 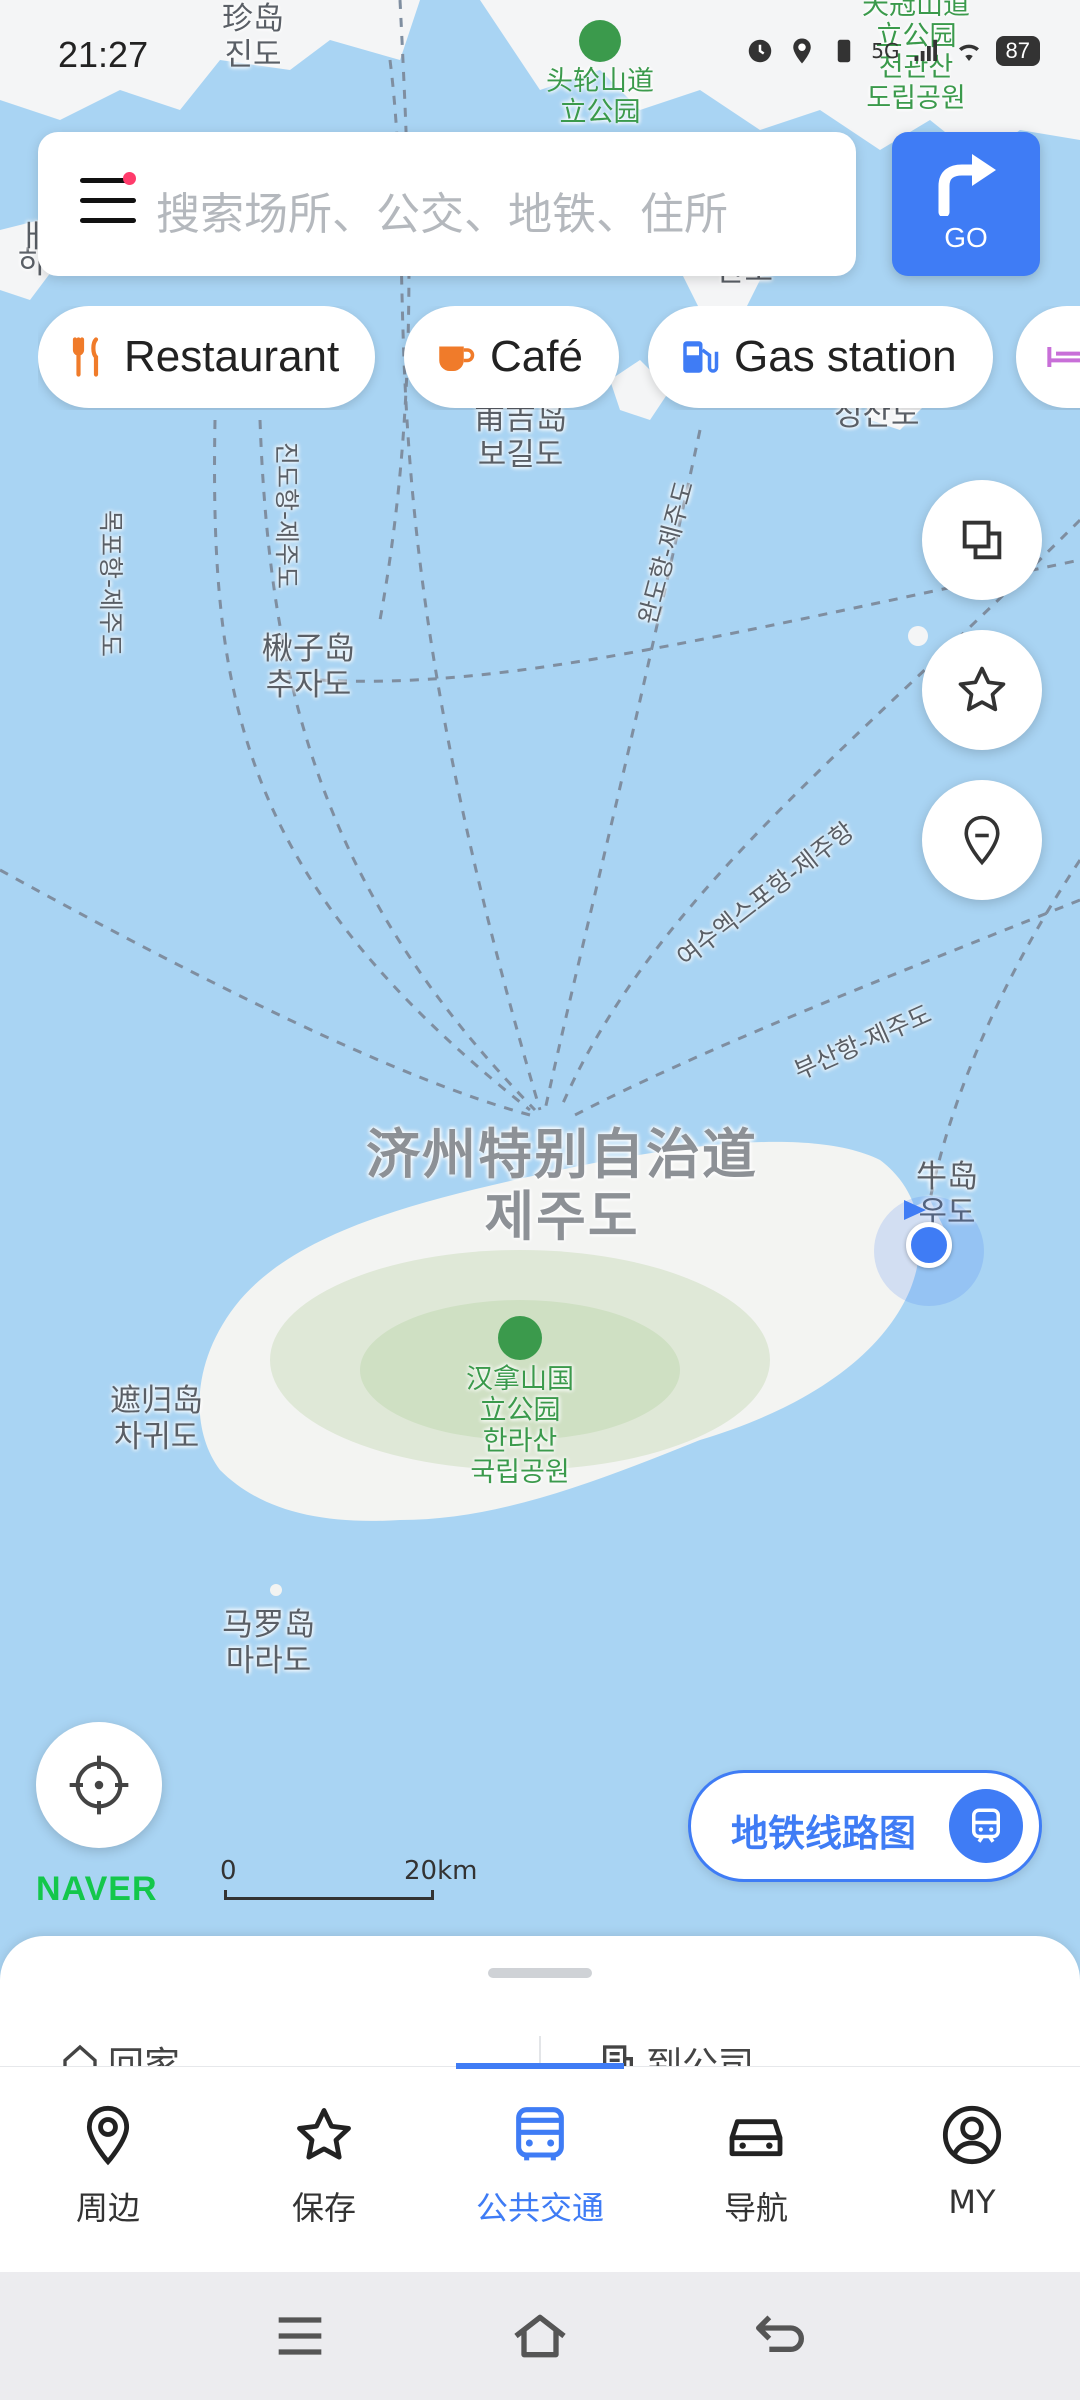 I want to click on map-pin-icon, so click(x=982, y=840).